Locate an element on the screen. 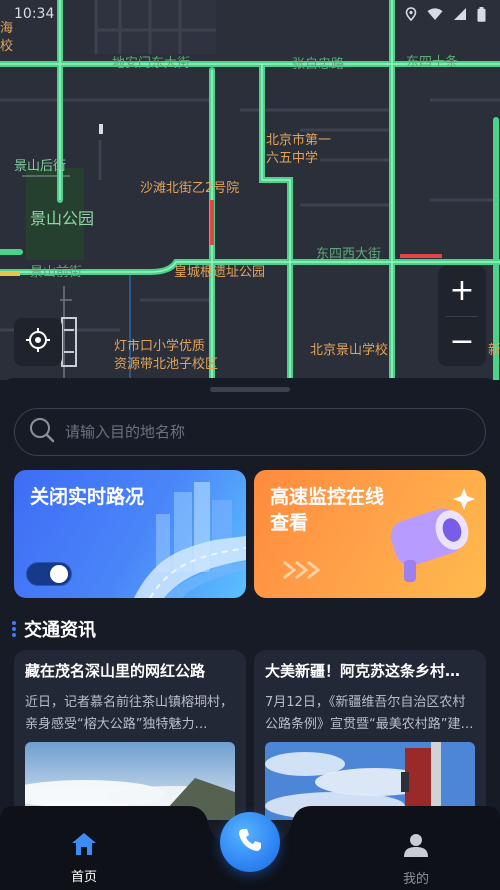  drag-handle is located at coordinates (250, 389).